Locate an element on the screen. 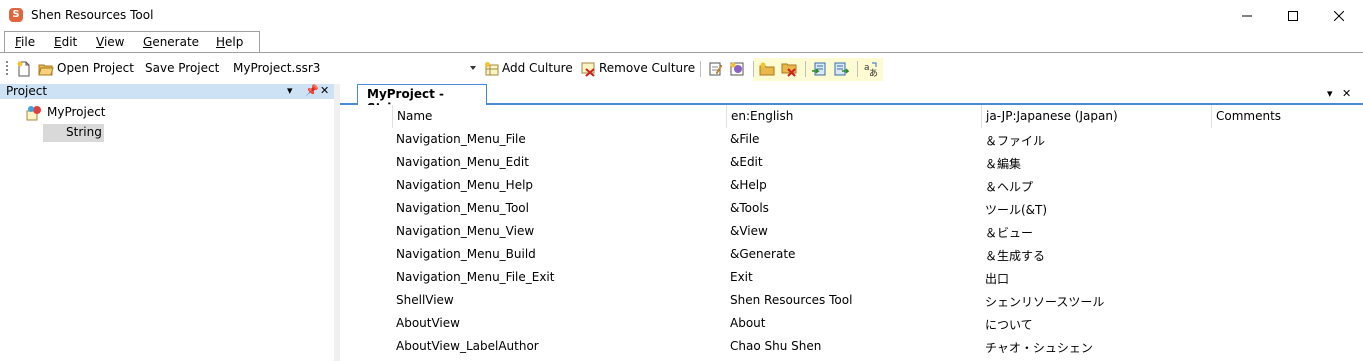 This screenshot has height=361, width=1363. tab-myproject-string: MyProject - String is located at coordinates (422, 99).